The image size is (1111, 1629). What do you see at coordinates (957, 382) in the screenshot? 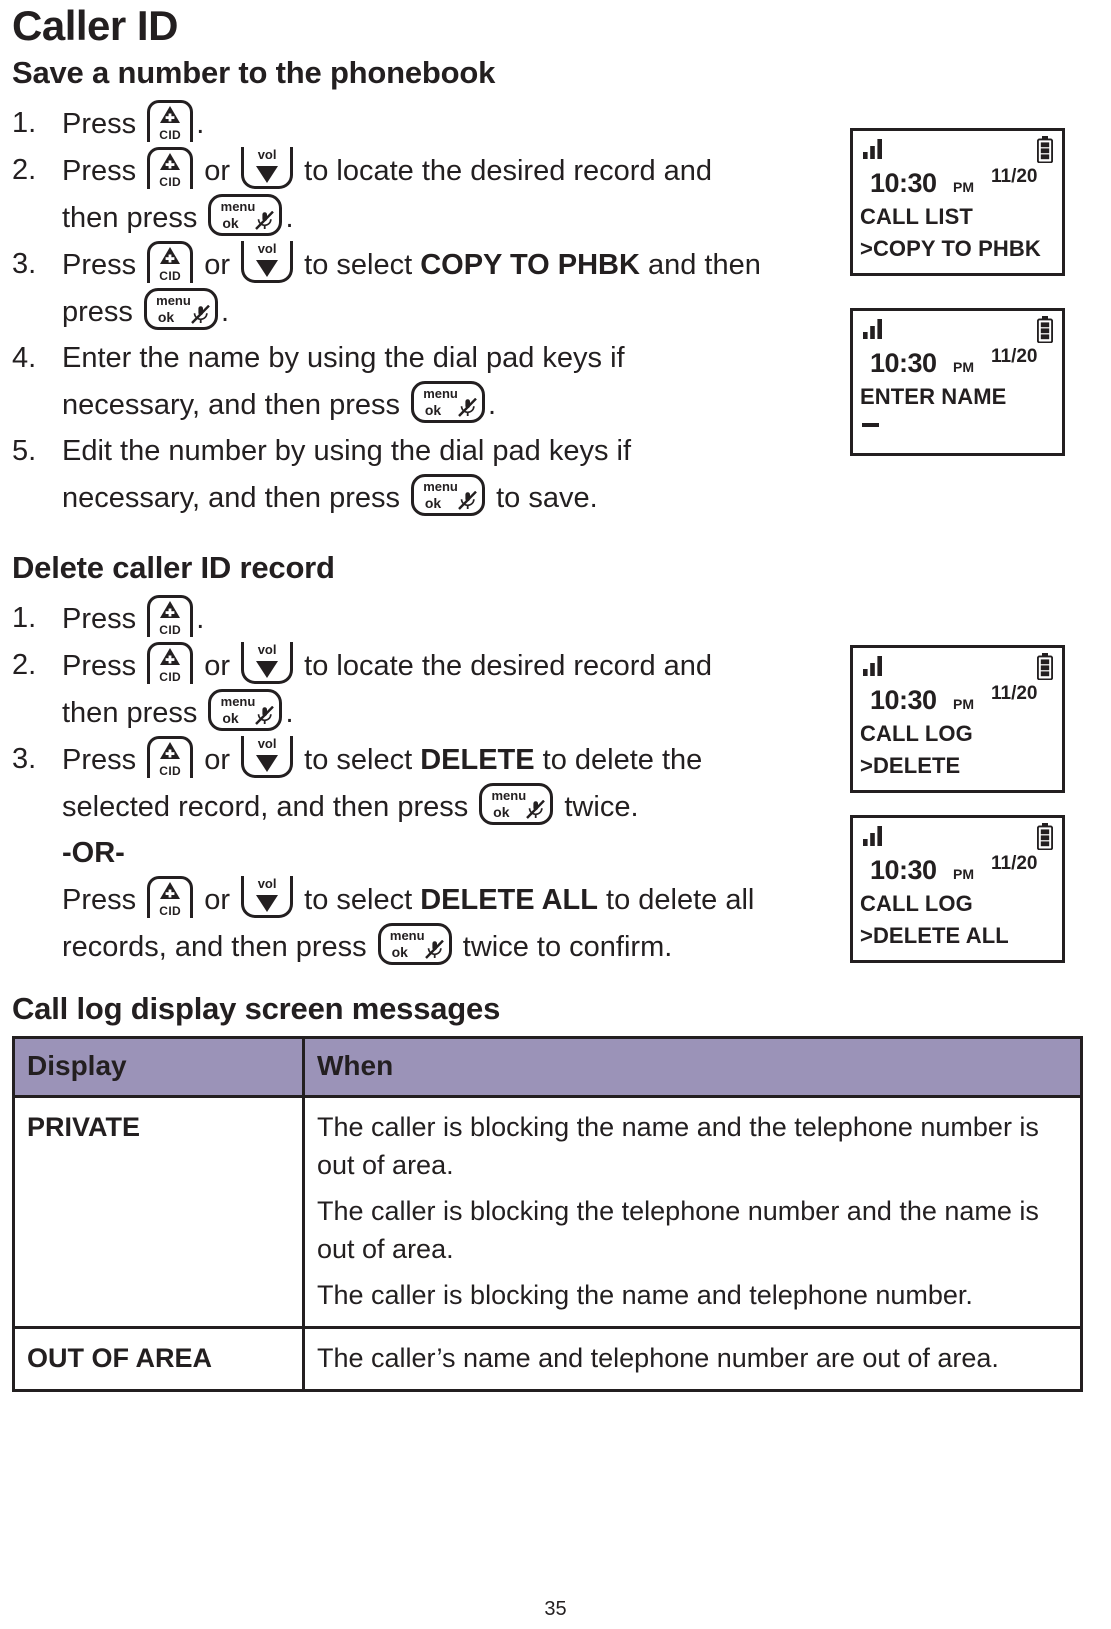
I see `lcd-screen-enter-name: 10:30 PM 11/20 ENTER NAME` at bounding box center [957, 382].